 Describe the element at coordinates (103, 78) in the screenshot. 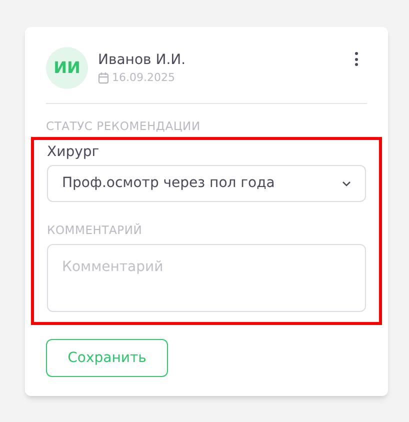

I see `calendar-icon` at that location.